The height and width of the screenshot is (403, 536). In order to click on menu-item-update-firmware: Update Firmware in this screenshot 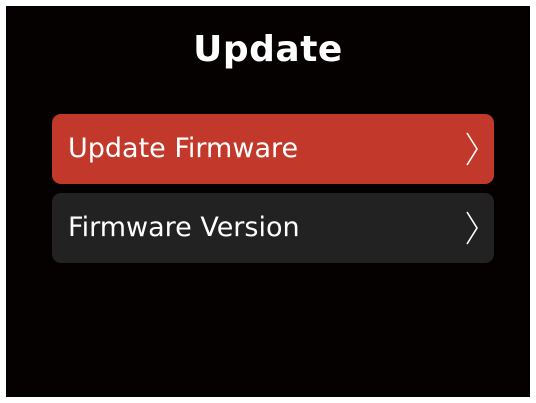, I will do `click(273, 149)`.